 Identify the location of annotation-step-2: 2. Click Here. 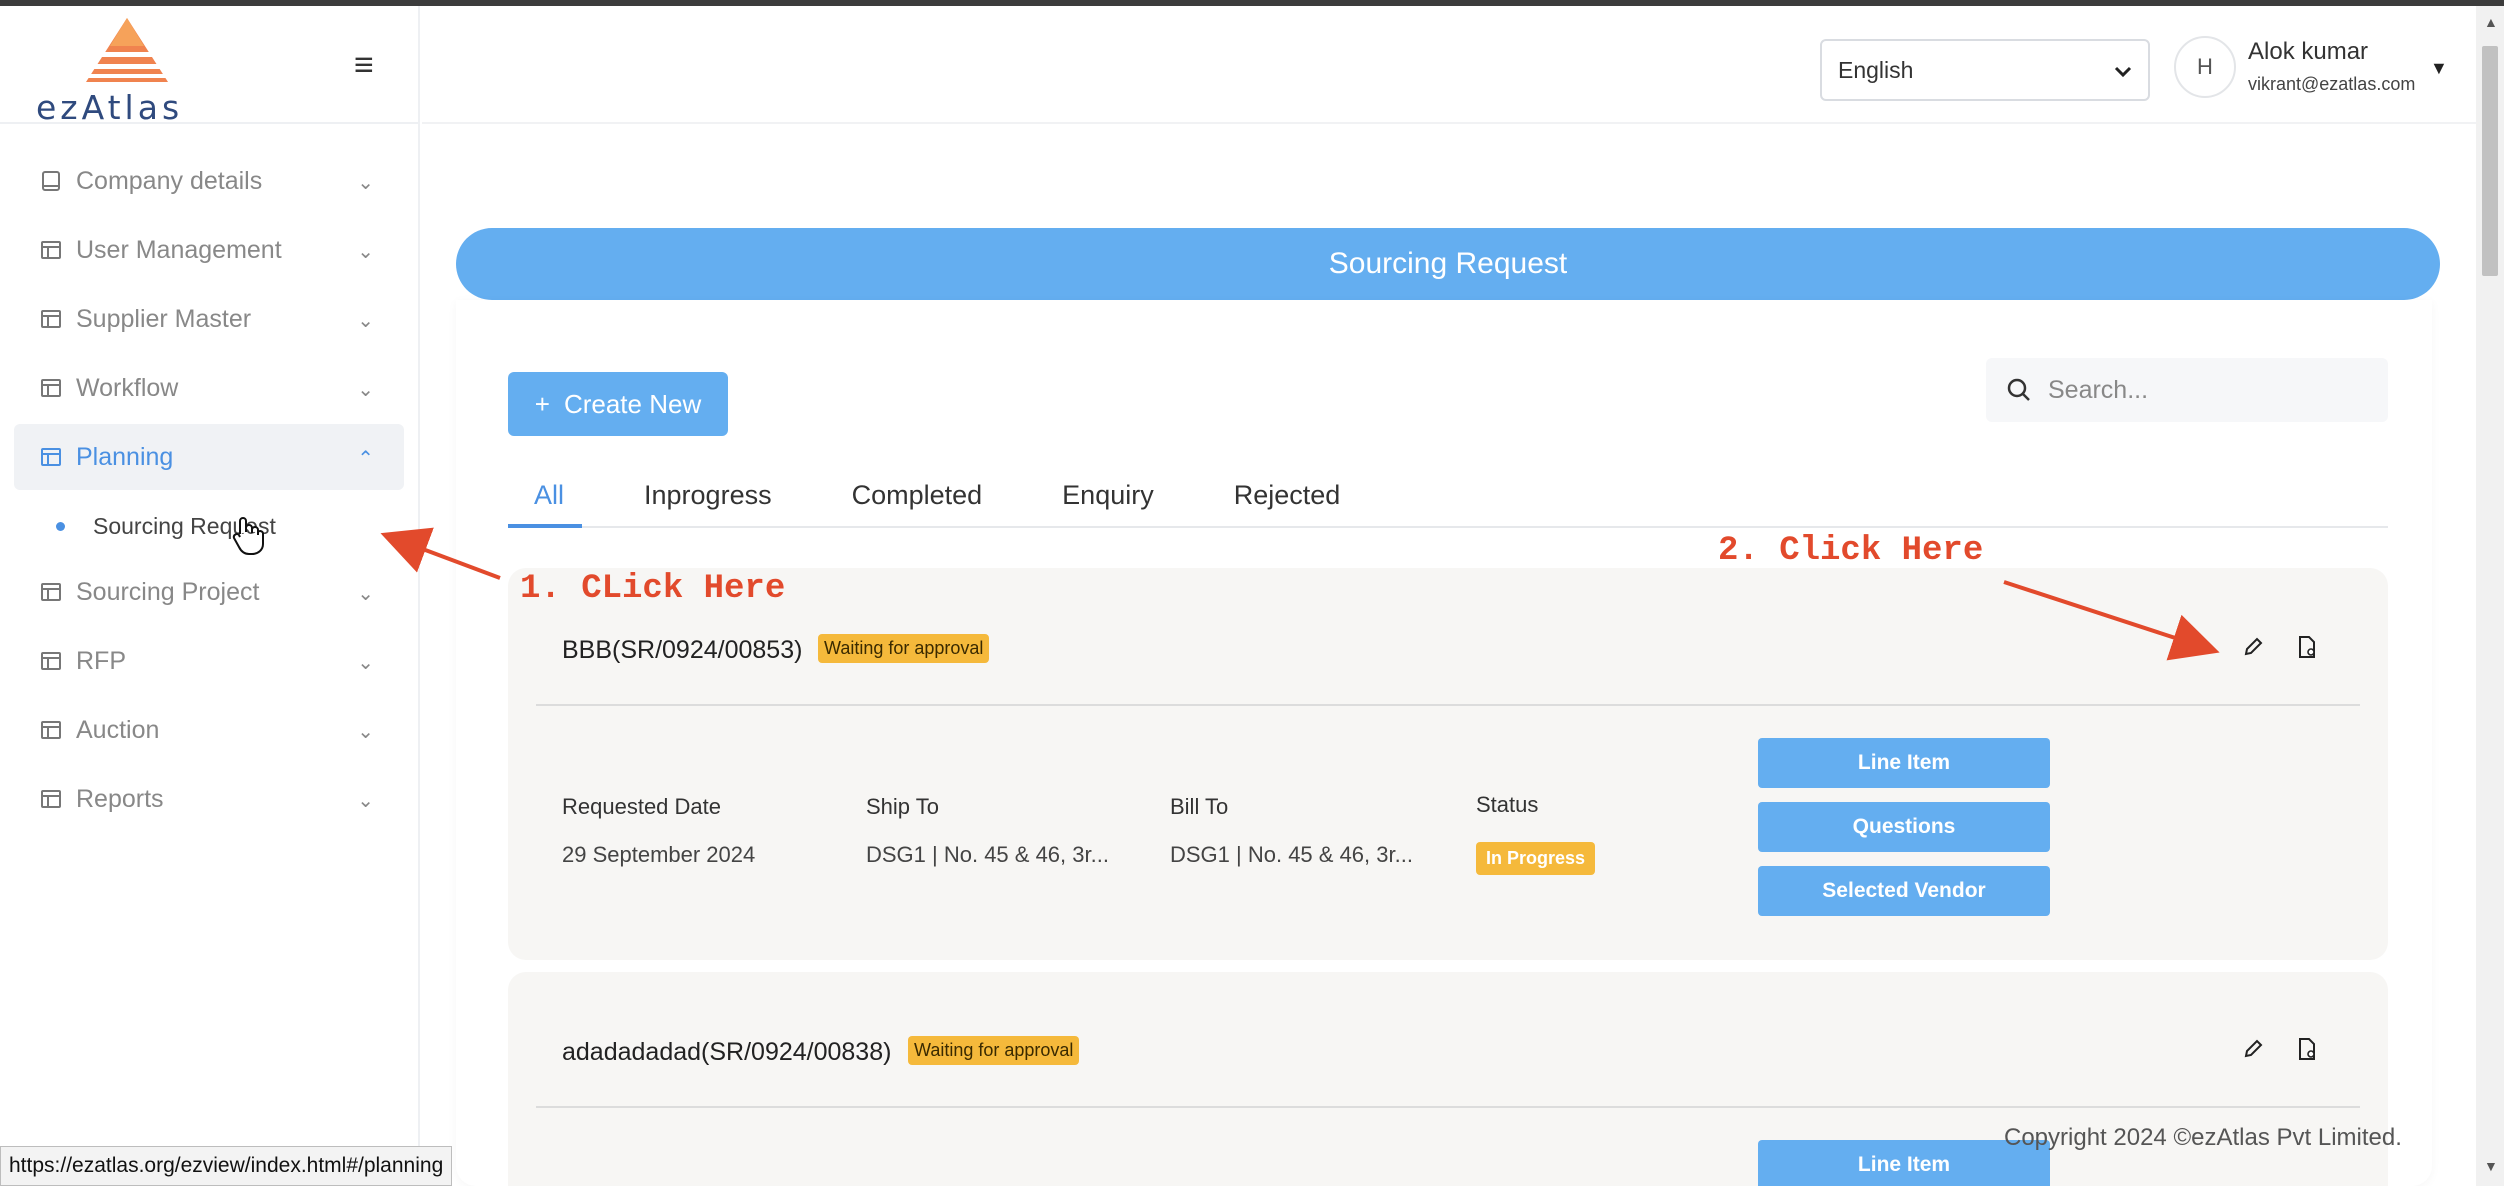
(1851, 551).